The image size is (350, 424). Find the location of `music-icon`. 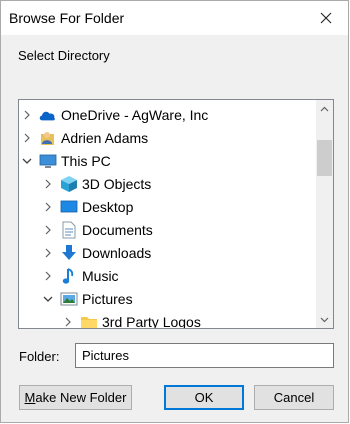

music-icon is located at coordinates (69, 276).